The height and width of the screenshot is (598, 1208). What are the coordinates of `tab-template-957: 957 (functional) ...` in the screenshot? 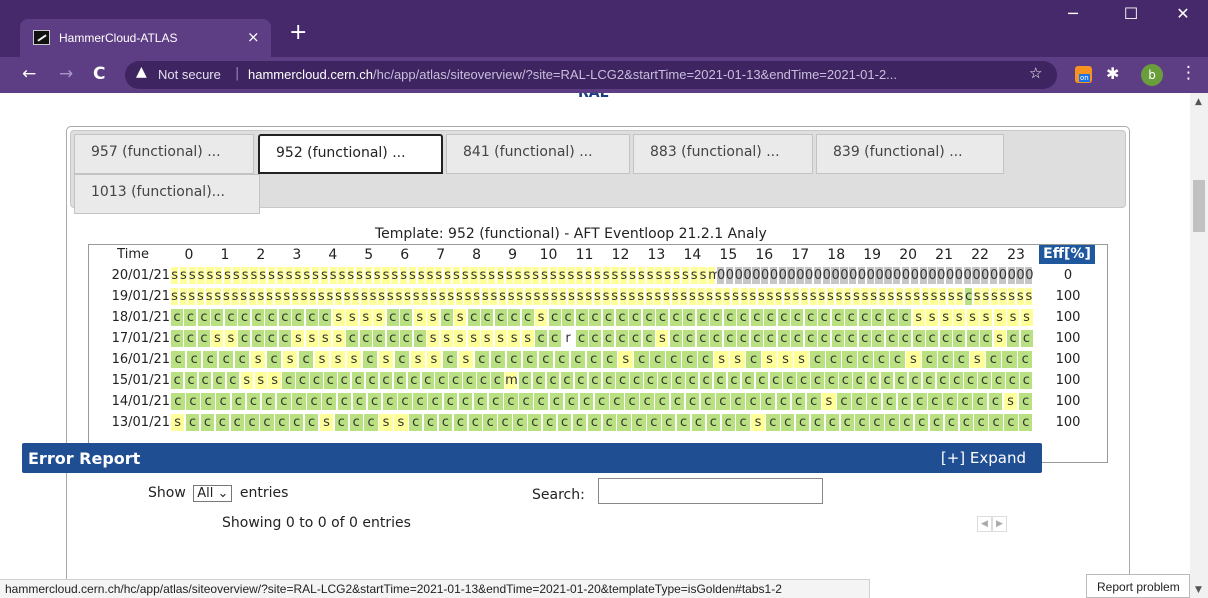 It's located at (164, 154).